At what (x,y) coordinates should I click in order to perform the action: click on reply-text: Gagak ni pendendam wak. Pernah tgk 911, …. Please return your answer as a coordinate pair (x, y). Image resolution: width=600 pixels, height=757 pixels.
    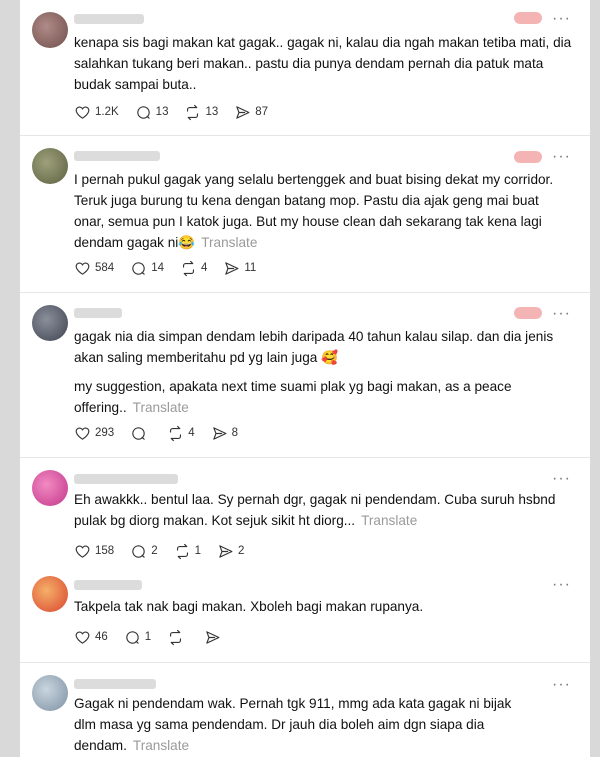
    Looking at the image, I should click on (329, 724).